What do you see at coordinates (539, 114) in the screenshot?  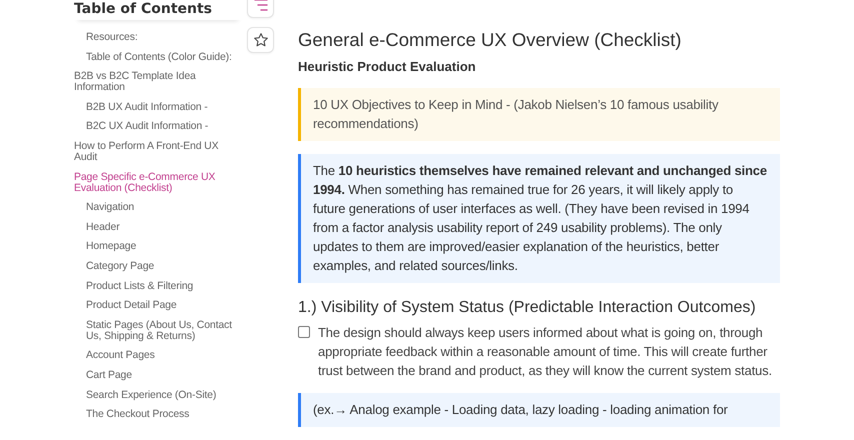 I see `callout: 10 UX Objectives to Keep in Mind - (Jakob Nielsen’s 10 famous usability recommendations)` at bounding box center [539, 114].